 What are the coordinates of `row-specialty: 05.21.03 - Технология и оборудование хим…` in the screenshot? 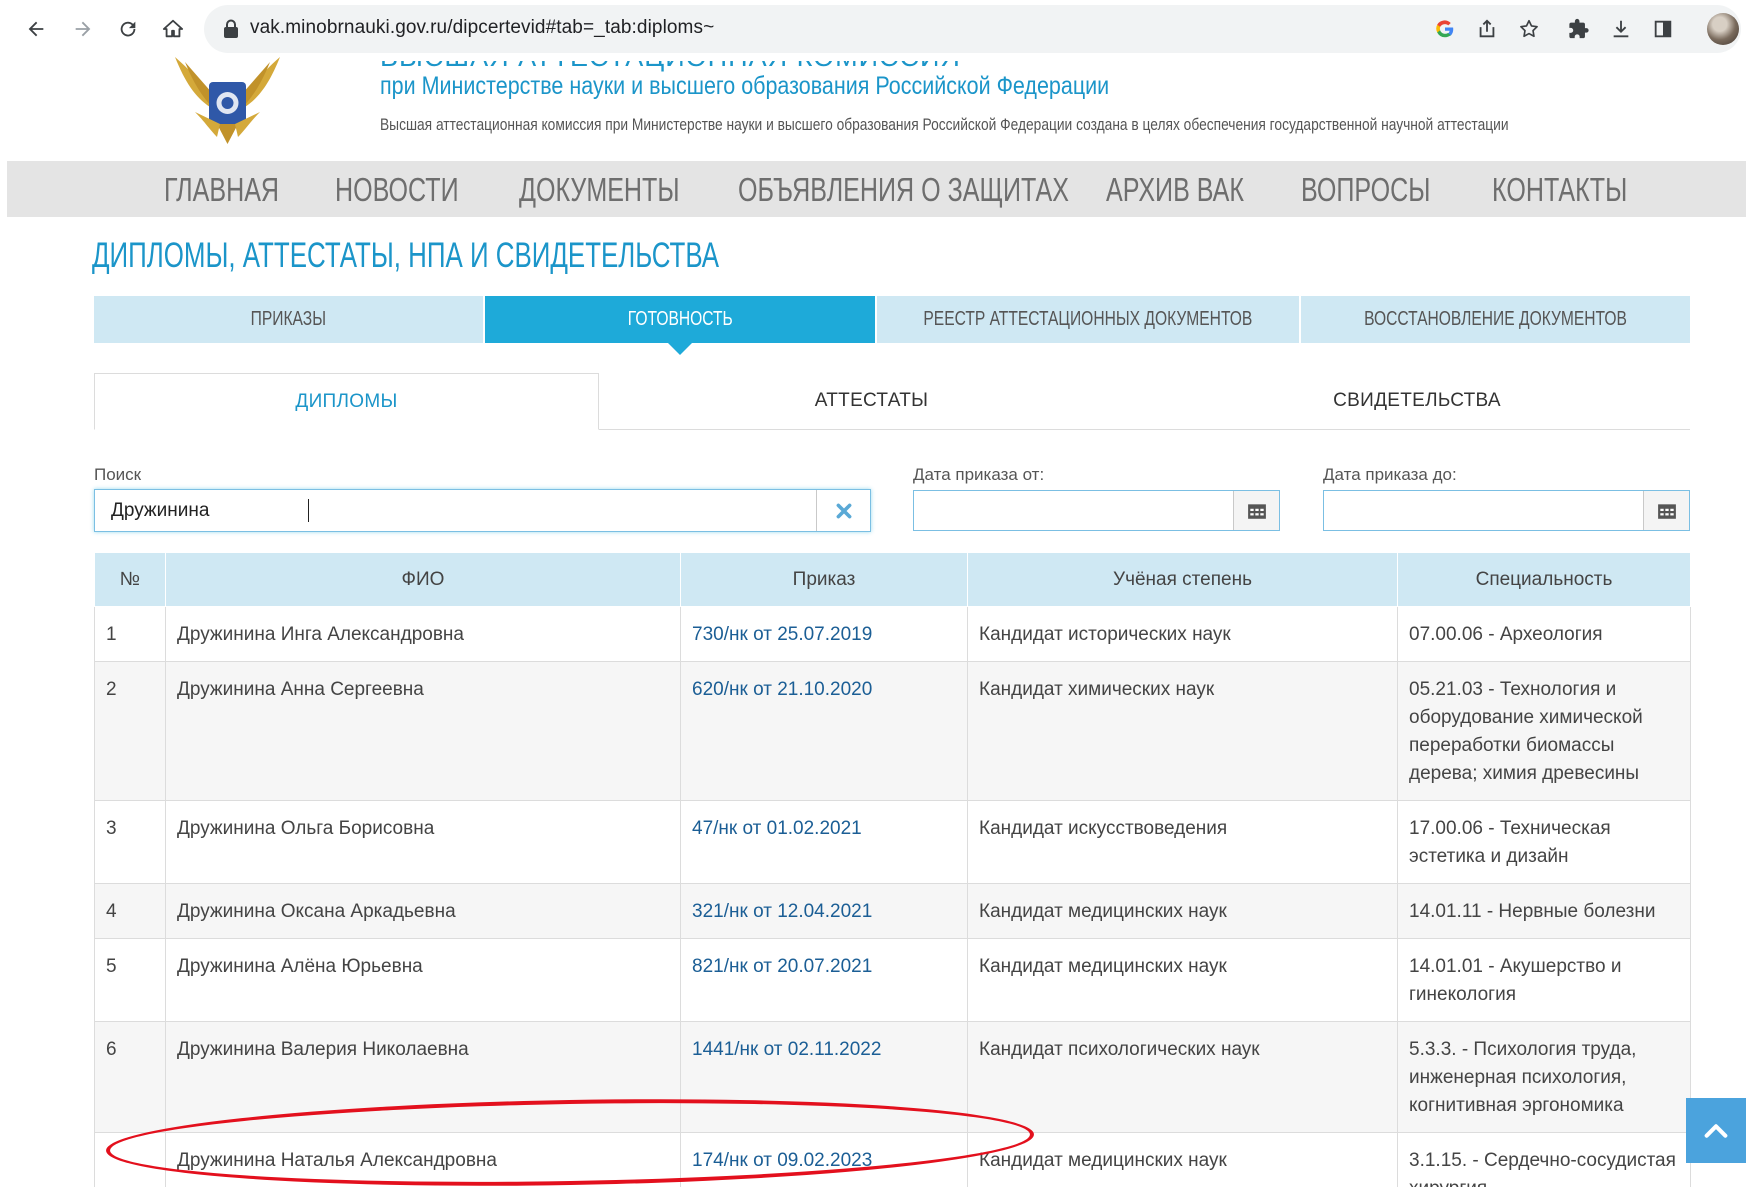 It's located at (1544, 731).